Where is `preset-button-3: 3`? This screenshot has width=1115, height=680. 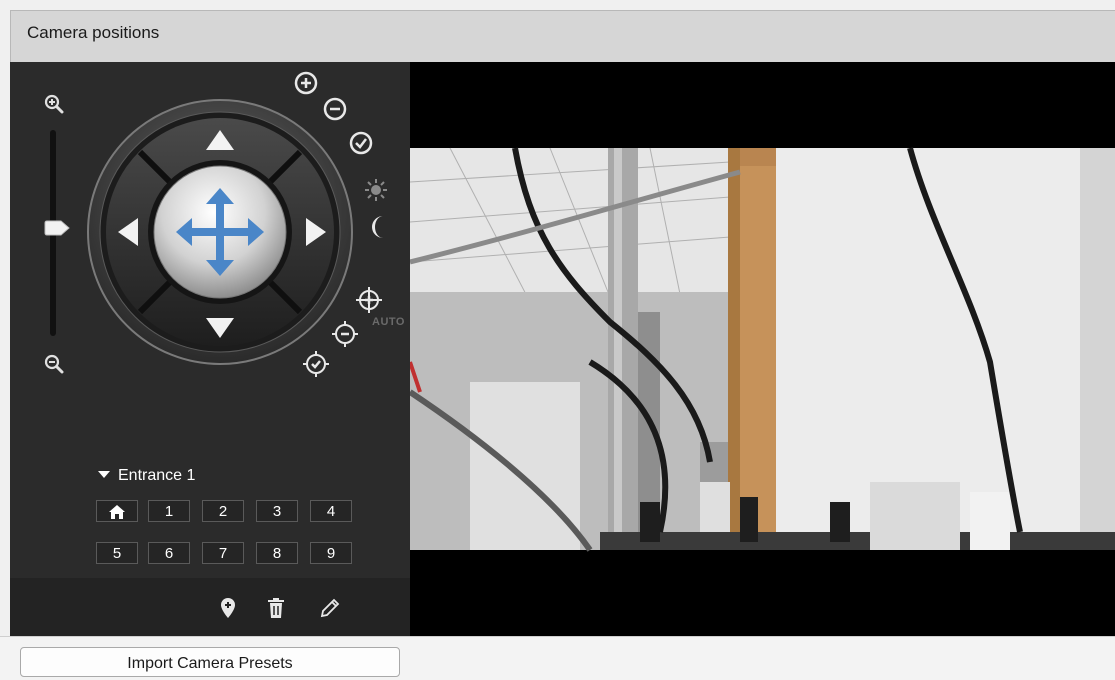 preset-button-3: 3 is located at coordinates (277, 511).